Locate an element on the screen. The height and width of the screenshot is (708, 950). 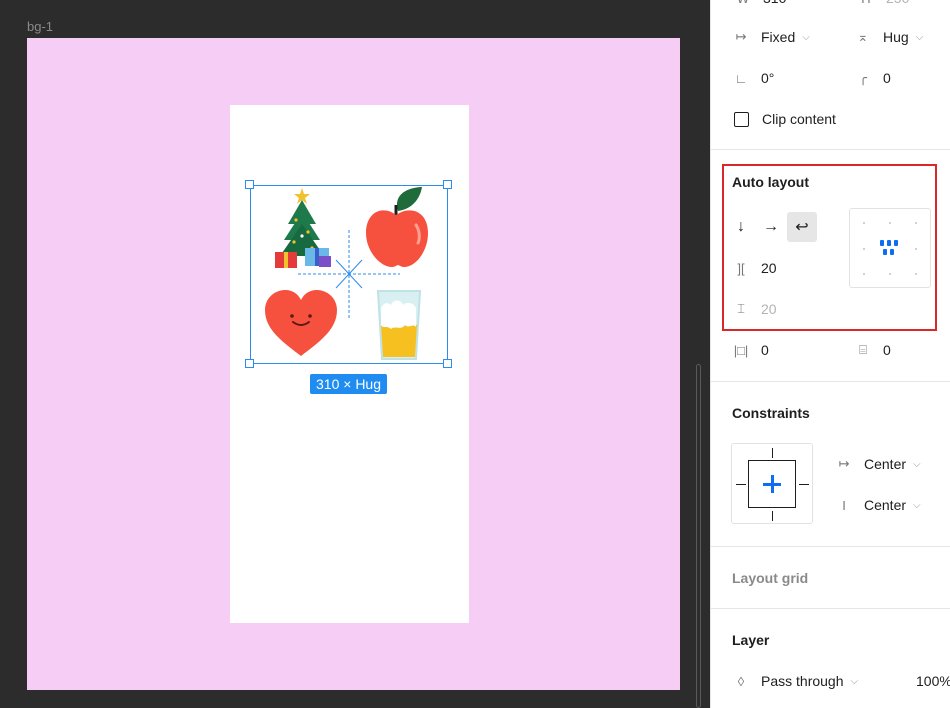
resize-handle-bottom-right is located at coordinates (447, 363).